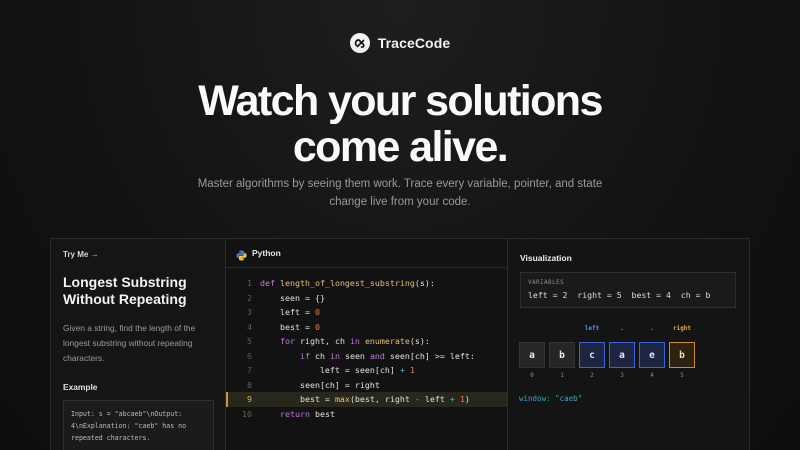  I want to click on problem-title: Longest Substring Without Repeating, so click(125, 290).